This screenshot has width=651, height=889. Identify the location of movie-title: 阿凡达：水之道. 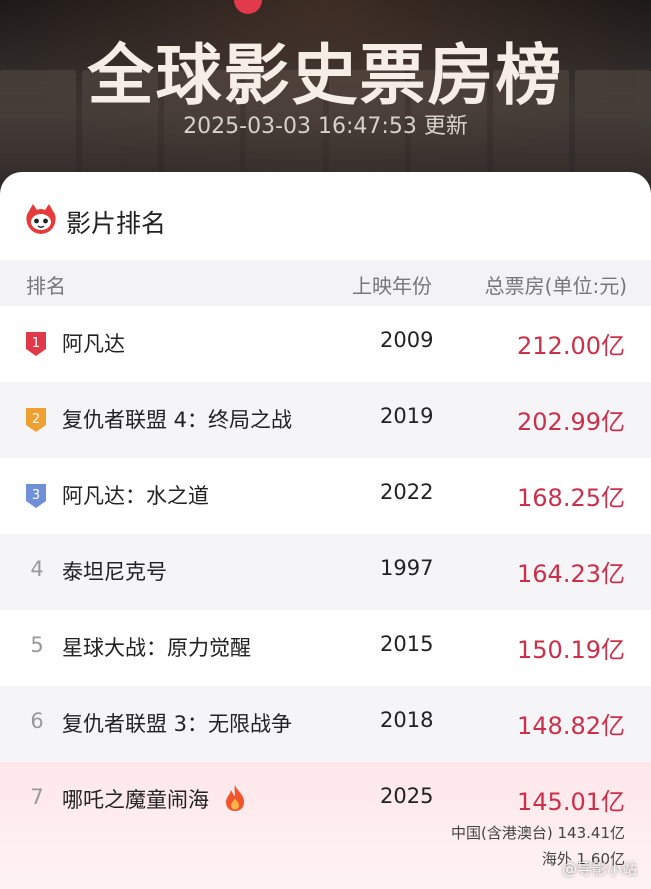
(135, 496).